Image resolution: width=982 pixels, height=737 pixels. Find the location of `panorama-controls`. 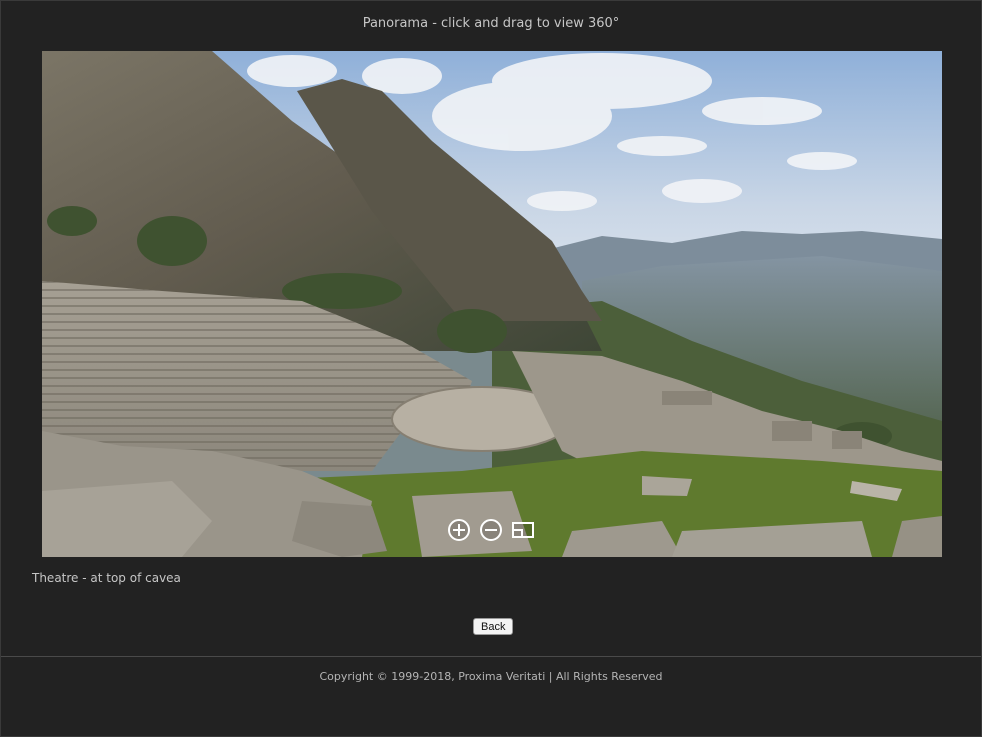

panorama-controls is located at coordinates (491, 530).